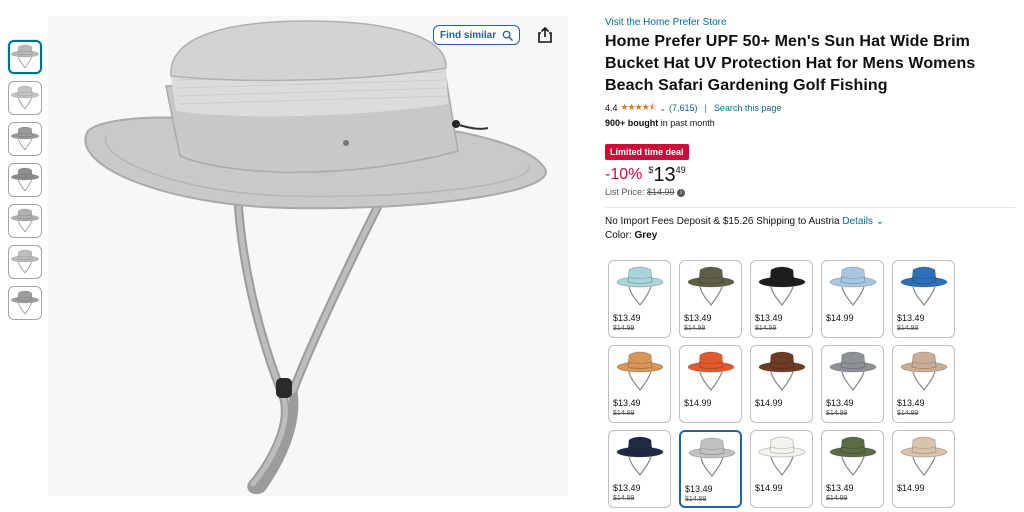 The width and height of the screenshot is (1024, 512). Describe the element at coordinates (810, 175) in the screenshot. I see `price-row: -10% $ 13 49` at that location.